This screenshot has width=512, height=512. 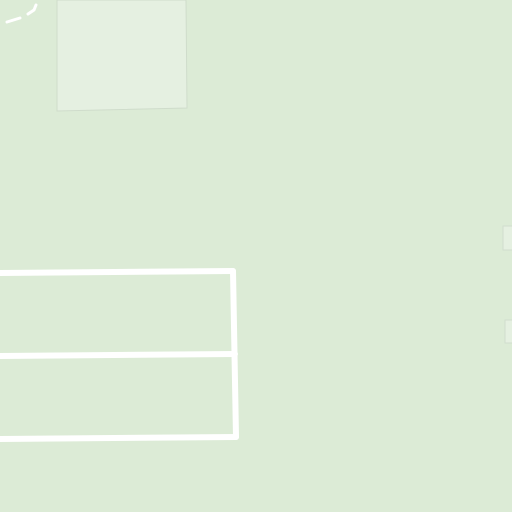 What do you see at coordinates (119, 355) in the screenshot?
I see `path-middle-edge` at bounding box center [119, 355].